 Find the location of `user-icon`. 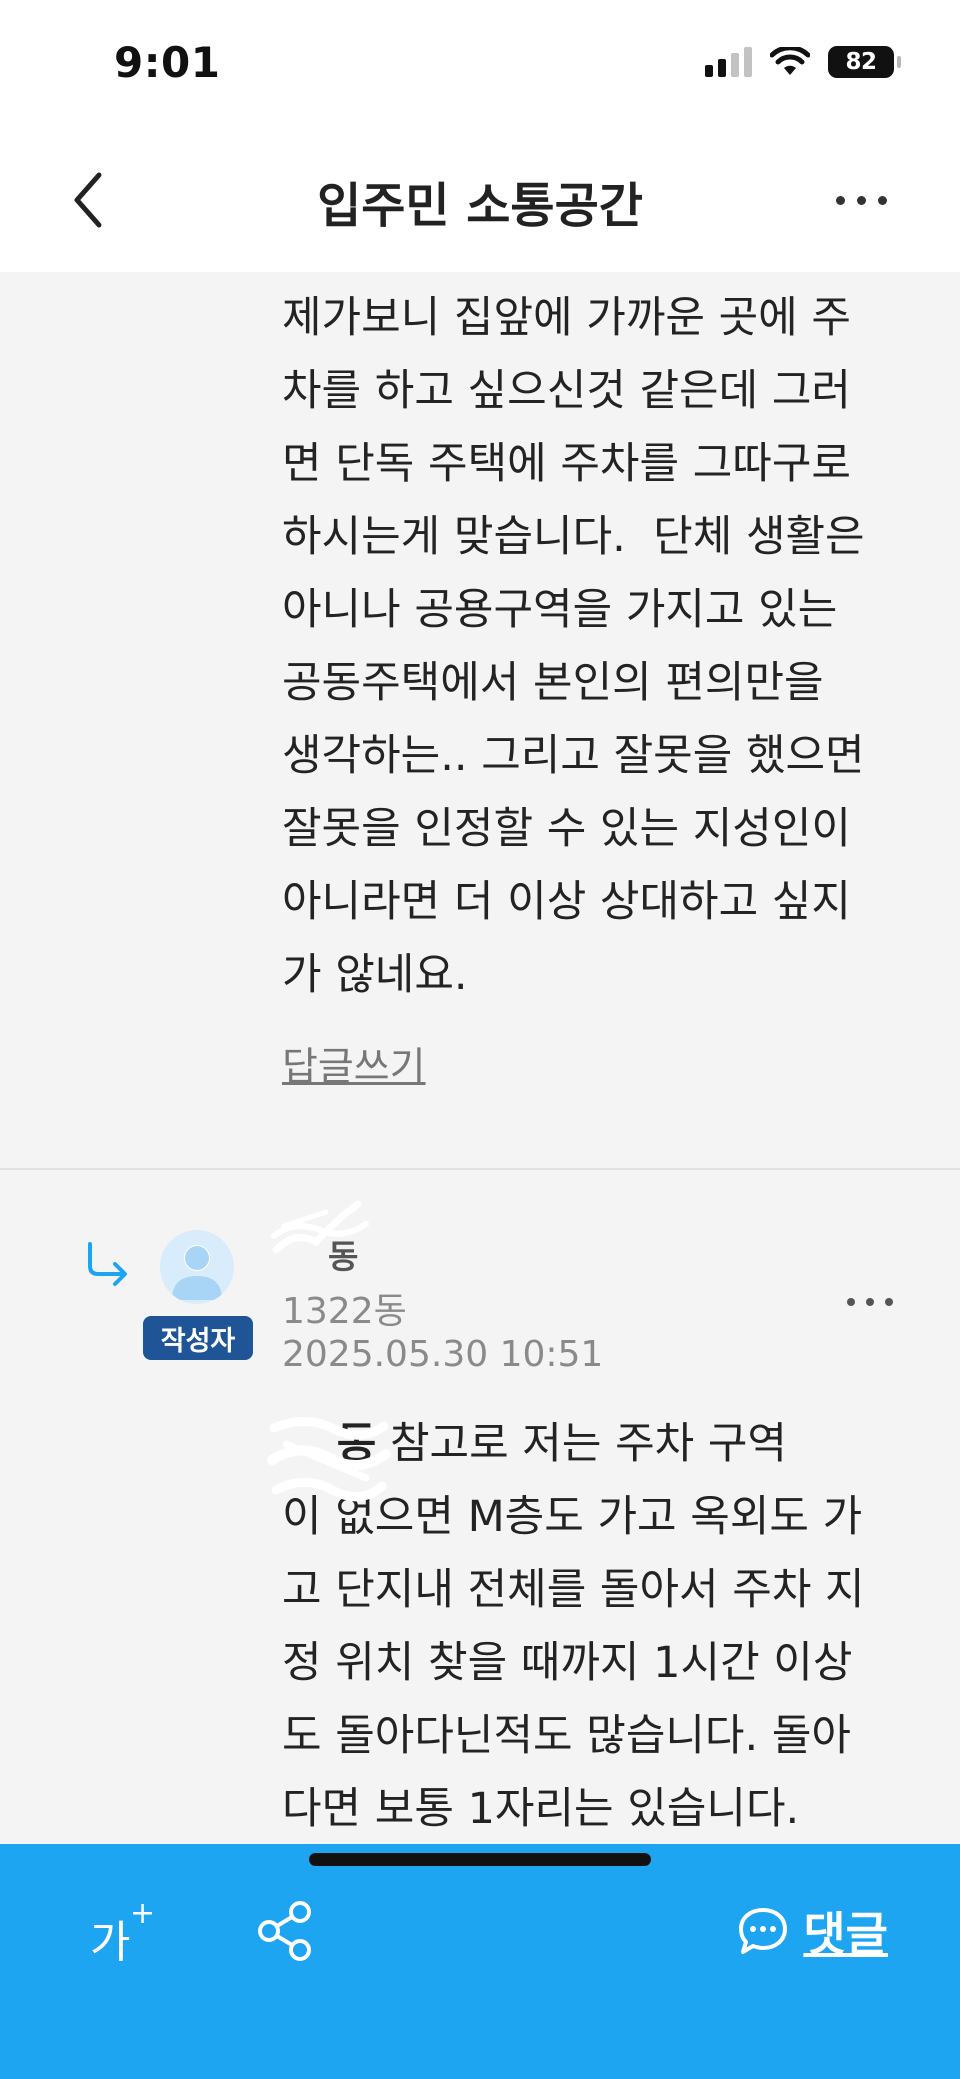

user-icon is located at coordinates (197, 1272).